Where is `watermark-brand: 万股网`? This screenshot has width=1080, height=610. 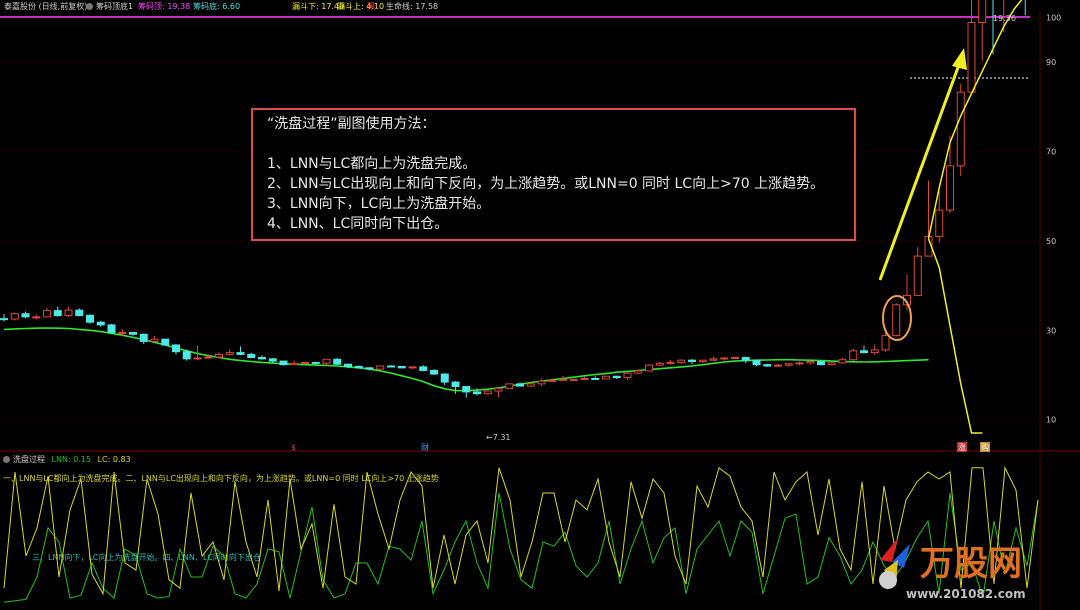 watermark-brand: 万股网 is located at coordinates (971, 564).